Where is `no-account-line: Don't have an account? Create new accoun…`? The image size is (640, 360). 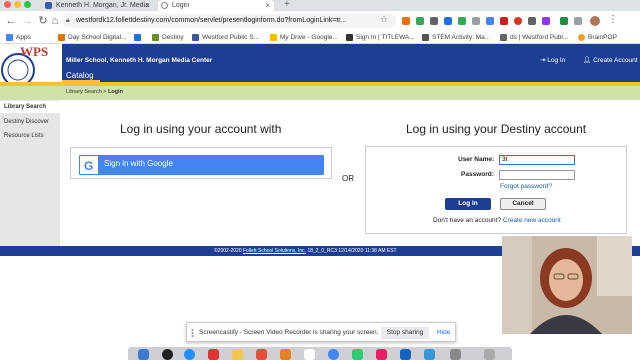 no-account-line: Don't have an account? Create new accoun… is located at coordinates (497, 220).